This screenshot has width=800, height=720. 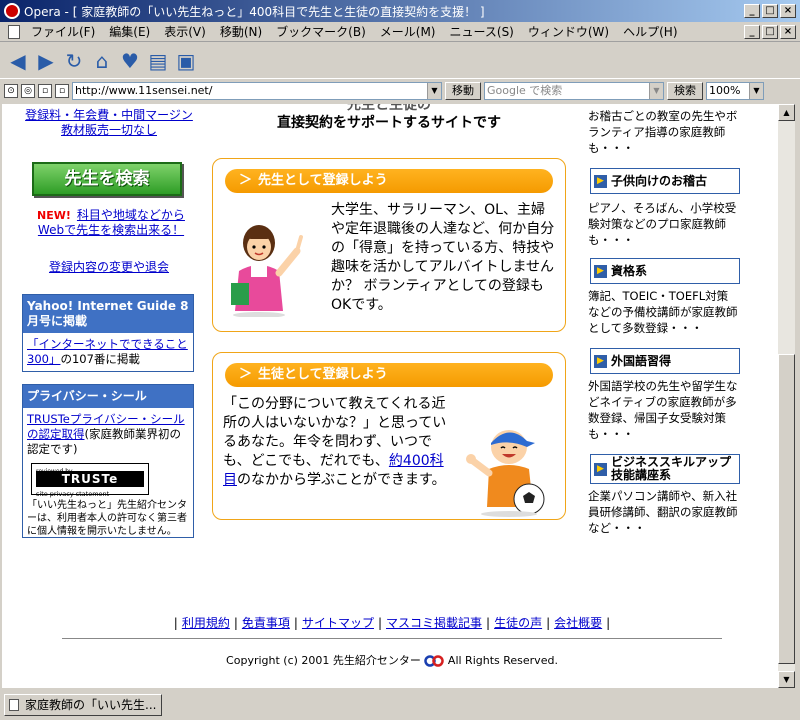 What do you see at coordinates (62, 91) in the screenshot?
I see `page-info-icon: ▫` at bounding box center [62, 91].